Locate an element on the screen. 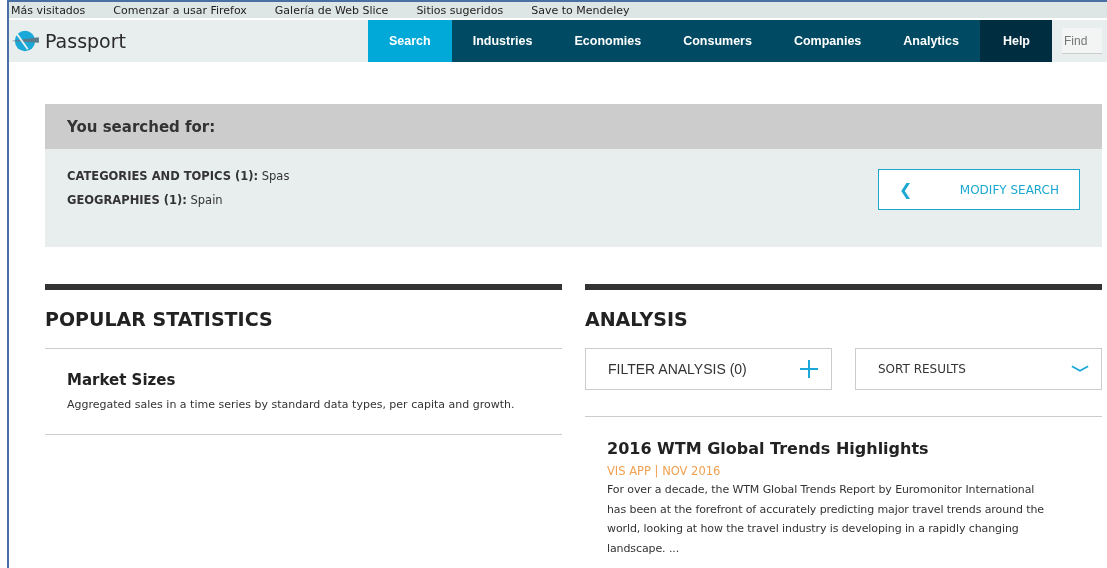 This screenshot has width=1107, height=568. sort-results-dropdown: SORT RESULTS is located at coordinates (978, 369).